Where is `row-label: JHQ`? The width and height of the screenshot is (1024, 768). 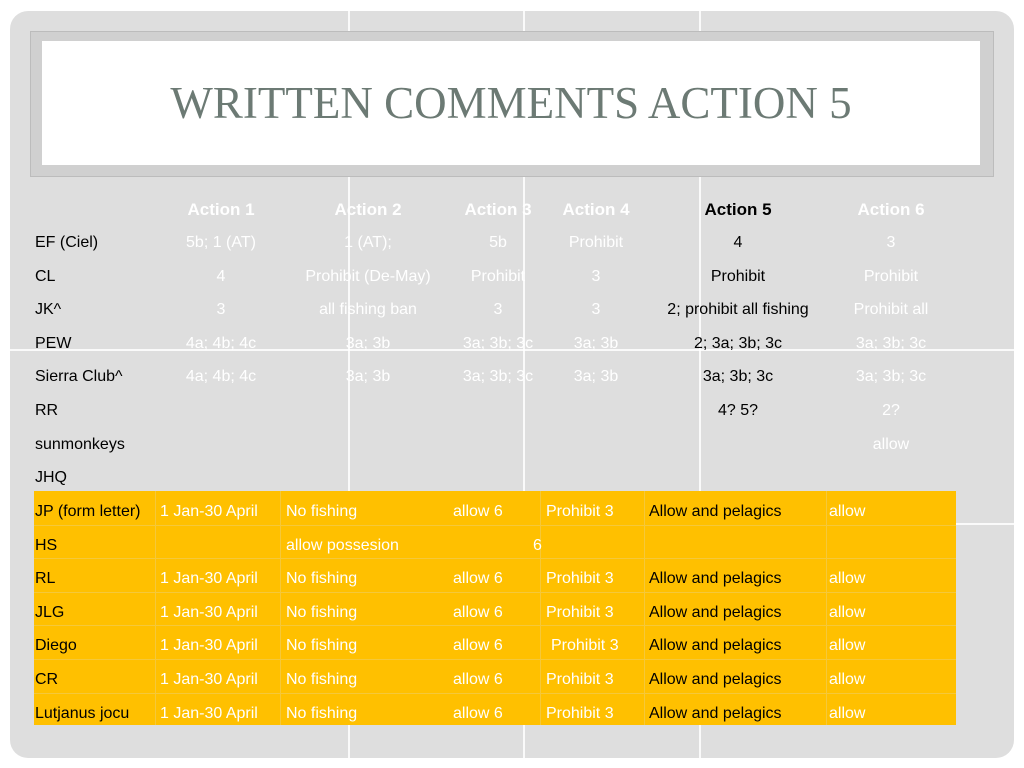
row-label: JHQ is located at coordinates (51, 478).